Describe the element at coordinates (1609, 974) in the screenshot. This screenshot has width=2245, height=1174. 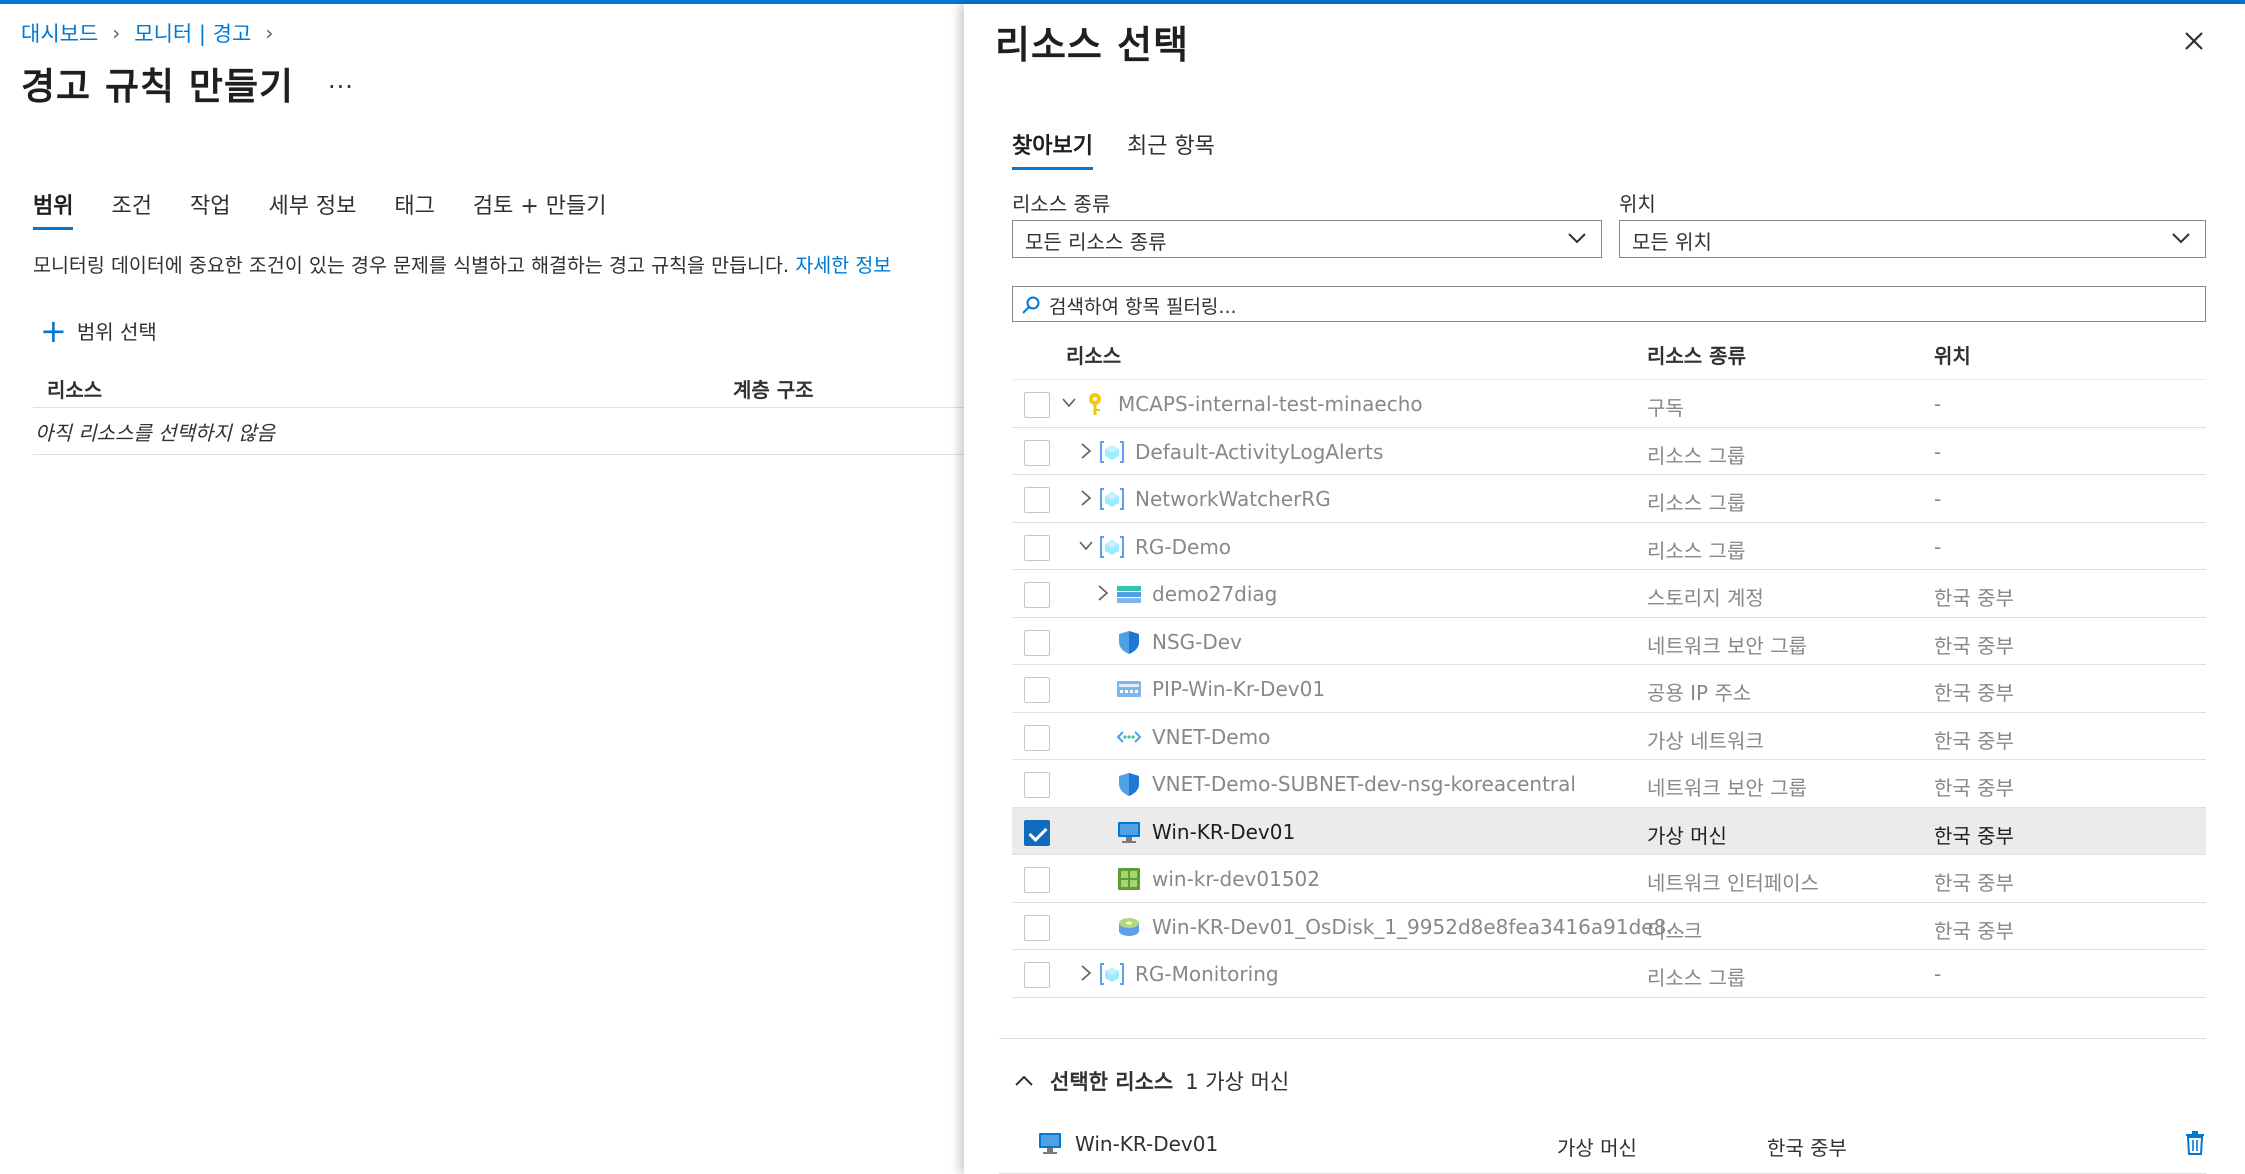
I see `resource-row: RG-Monitoring 리소스 그룹 -` at that location.